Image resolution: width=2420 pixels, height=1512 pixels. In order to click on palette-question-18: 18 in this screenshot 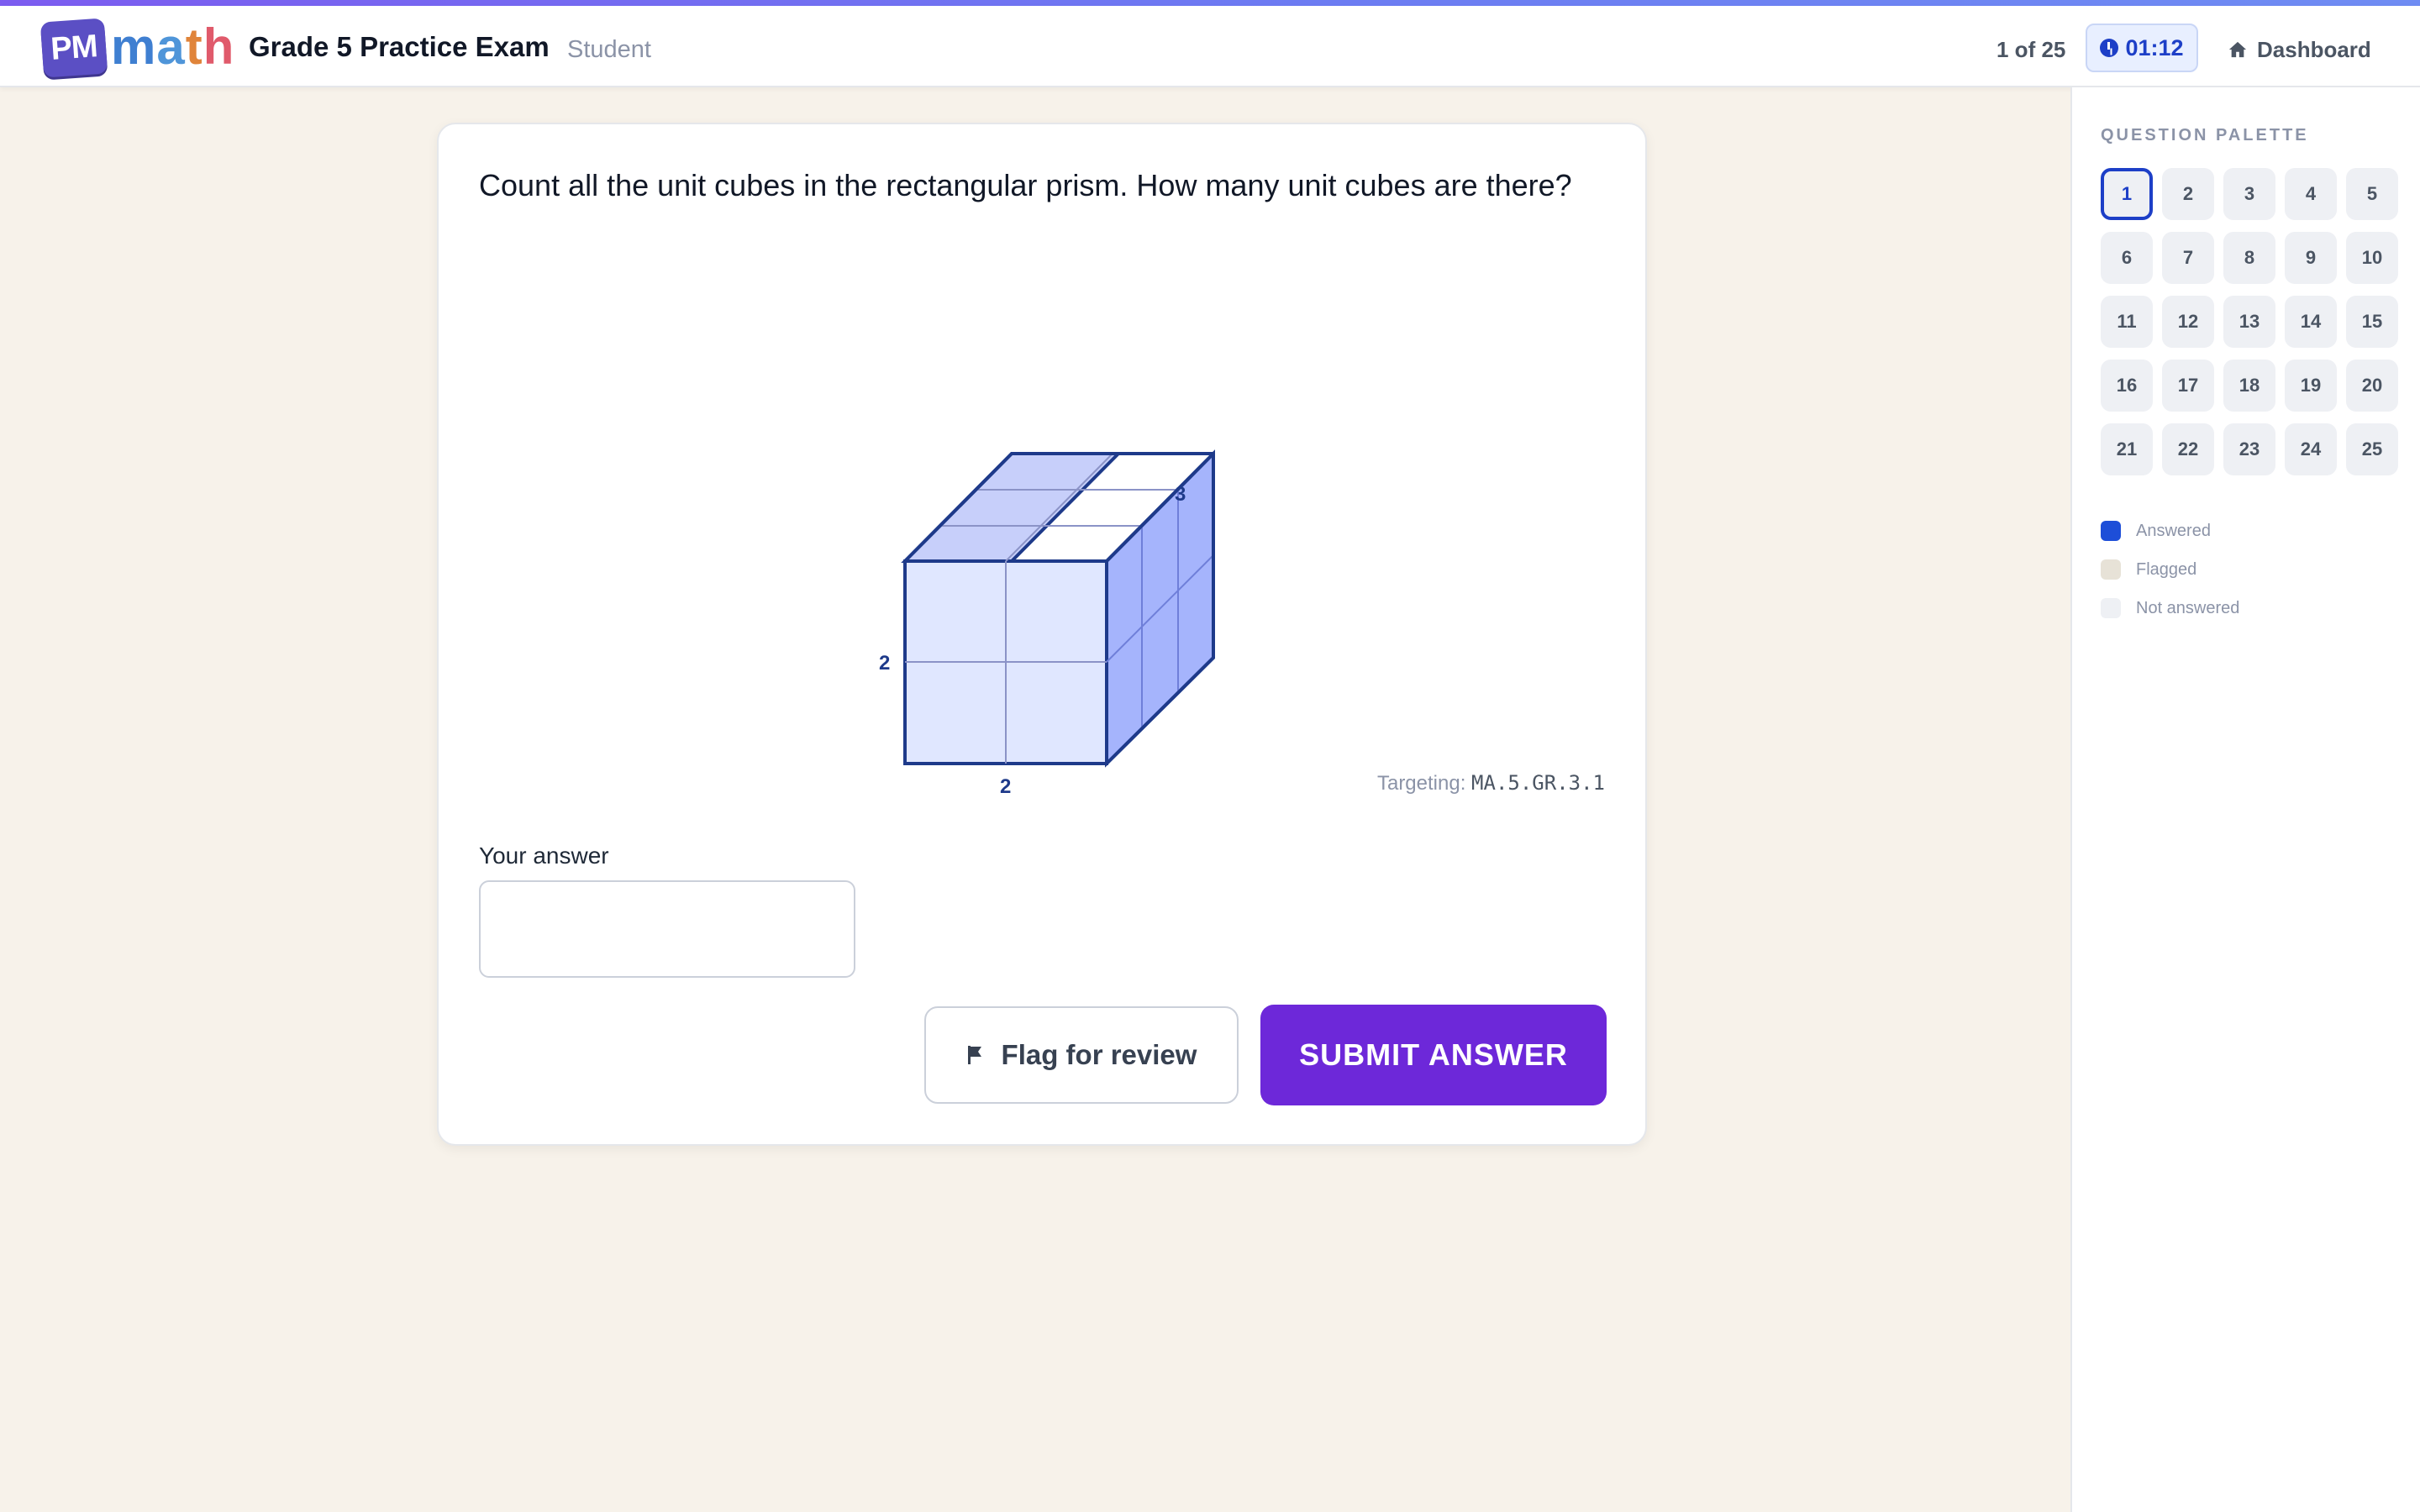, I will do `click(2249, 386)`.